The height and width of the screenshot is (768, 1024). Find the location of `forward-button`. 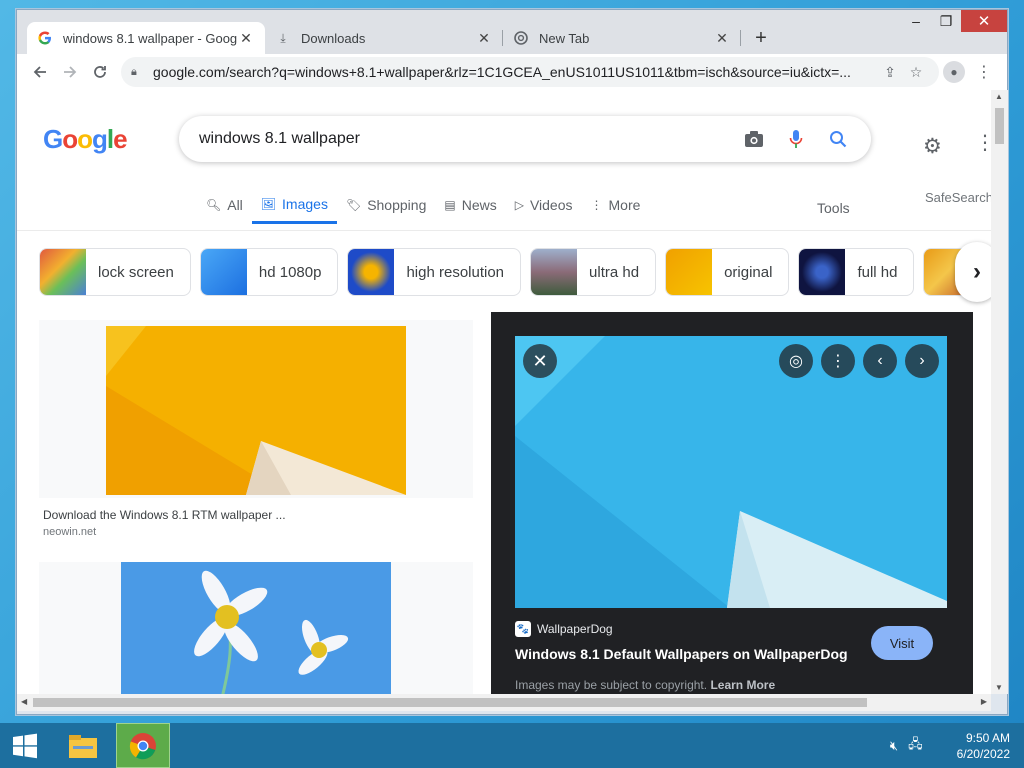

forward-button is located at coordinates (70, 72).